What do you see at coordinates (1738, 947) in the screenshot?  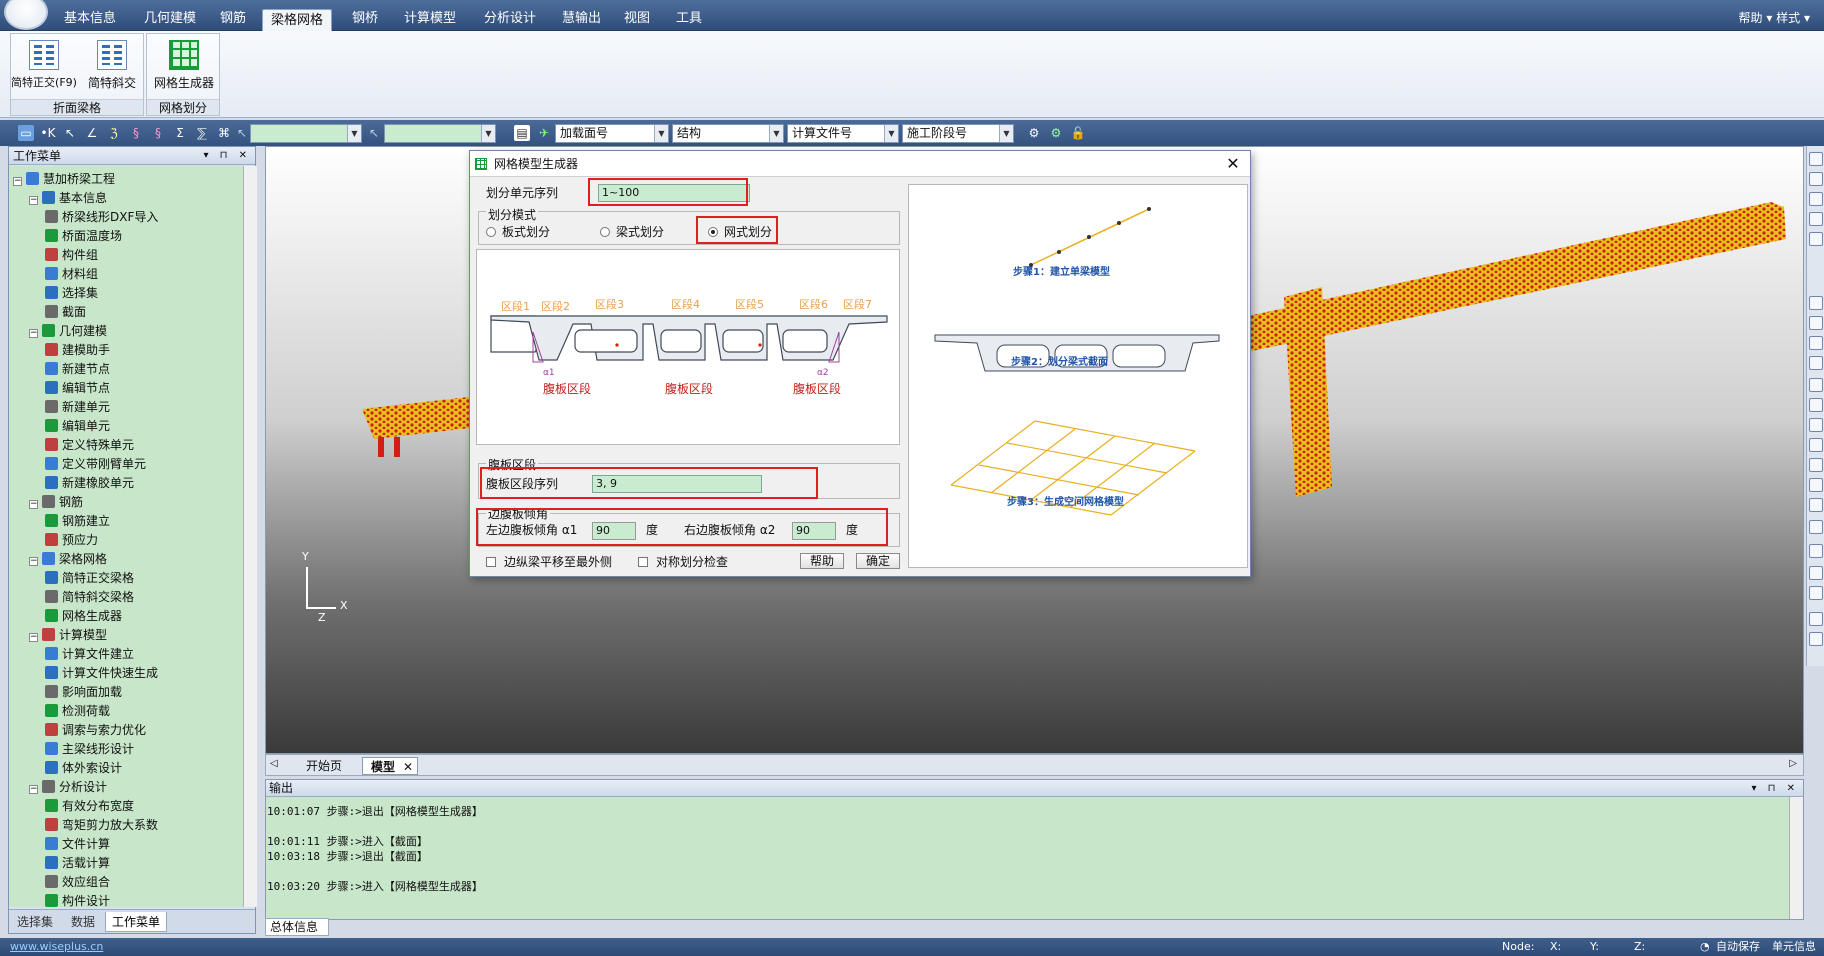 I see `autosave-label: 自动保存` at bounding box center [1738, 947].